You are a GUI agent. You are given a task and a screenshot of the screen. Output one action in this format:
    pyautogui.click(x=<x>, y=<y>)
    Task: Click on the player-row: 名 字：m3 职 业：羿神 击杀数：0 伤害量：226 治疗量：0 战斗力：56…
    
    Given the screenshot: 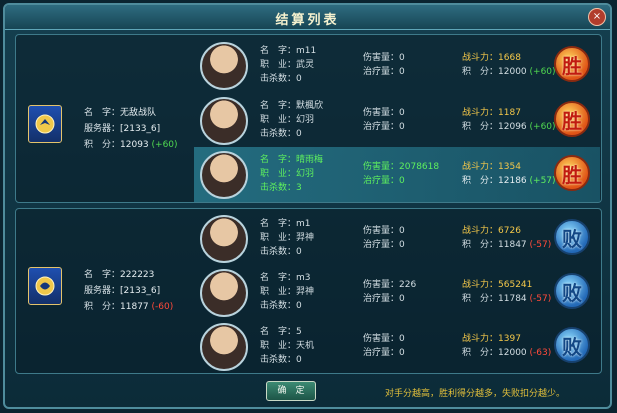 What is the action you would take?
    pyautogui.click(x=397, y=292)
    